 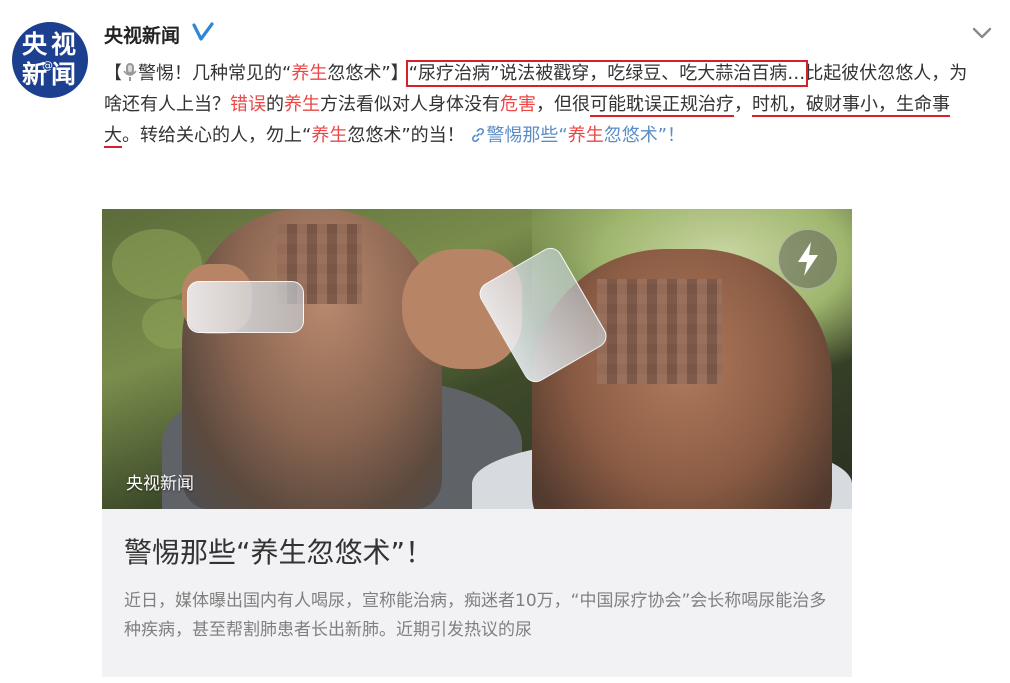 What do you see at coordinates (399, 73) in the screenshot?
I see `post-bracket: 】` at bounding box center [399, 73].